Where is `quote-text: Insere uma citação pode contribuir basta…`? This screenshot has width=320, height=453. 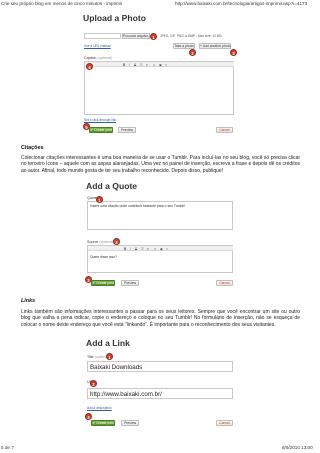
quote-text: Insere uma citação pode contribuir basta… is located at coordinates (138, 206).